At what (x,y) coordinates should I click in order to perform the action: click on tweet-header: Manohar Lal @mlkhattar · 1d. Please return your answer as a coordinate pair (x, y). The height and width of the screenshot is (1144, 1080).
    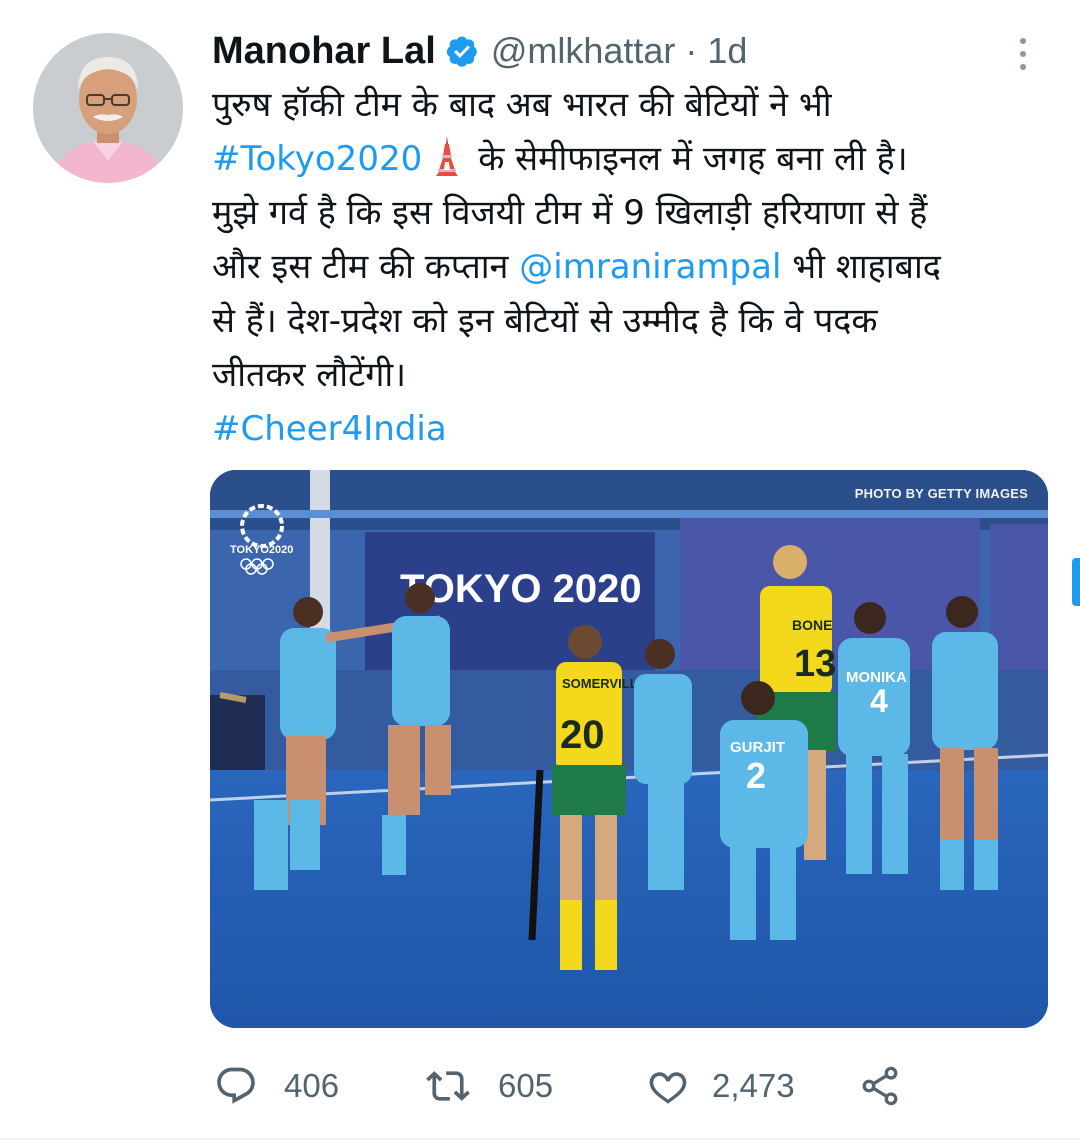
    Looking at the image, I should click on (479, 51).